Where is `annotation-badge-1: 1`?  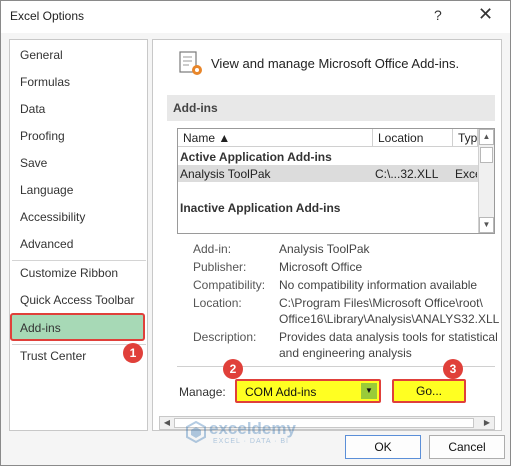
annotation-badge-1: 1 is located at coordinates (133, 353).